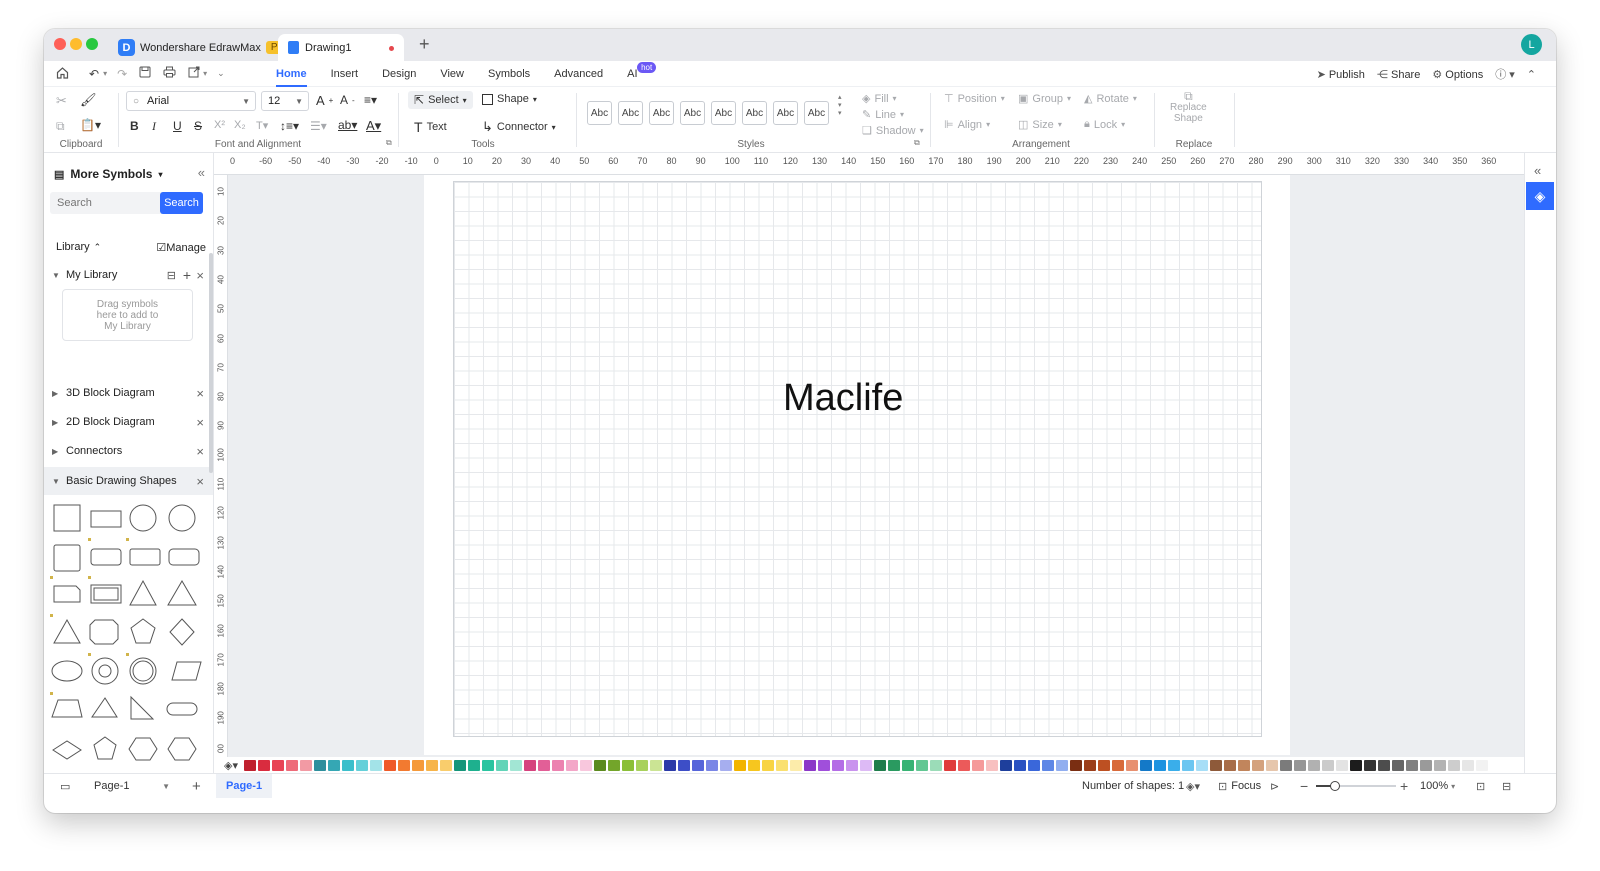 The image size is (1600, 871). Describe the element at coordinates (154, 126) in the screenshot. I see `italic-icon: I` at that location.